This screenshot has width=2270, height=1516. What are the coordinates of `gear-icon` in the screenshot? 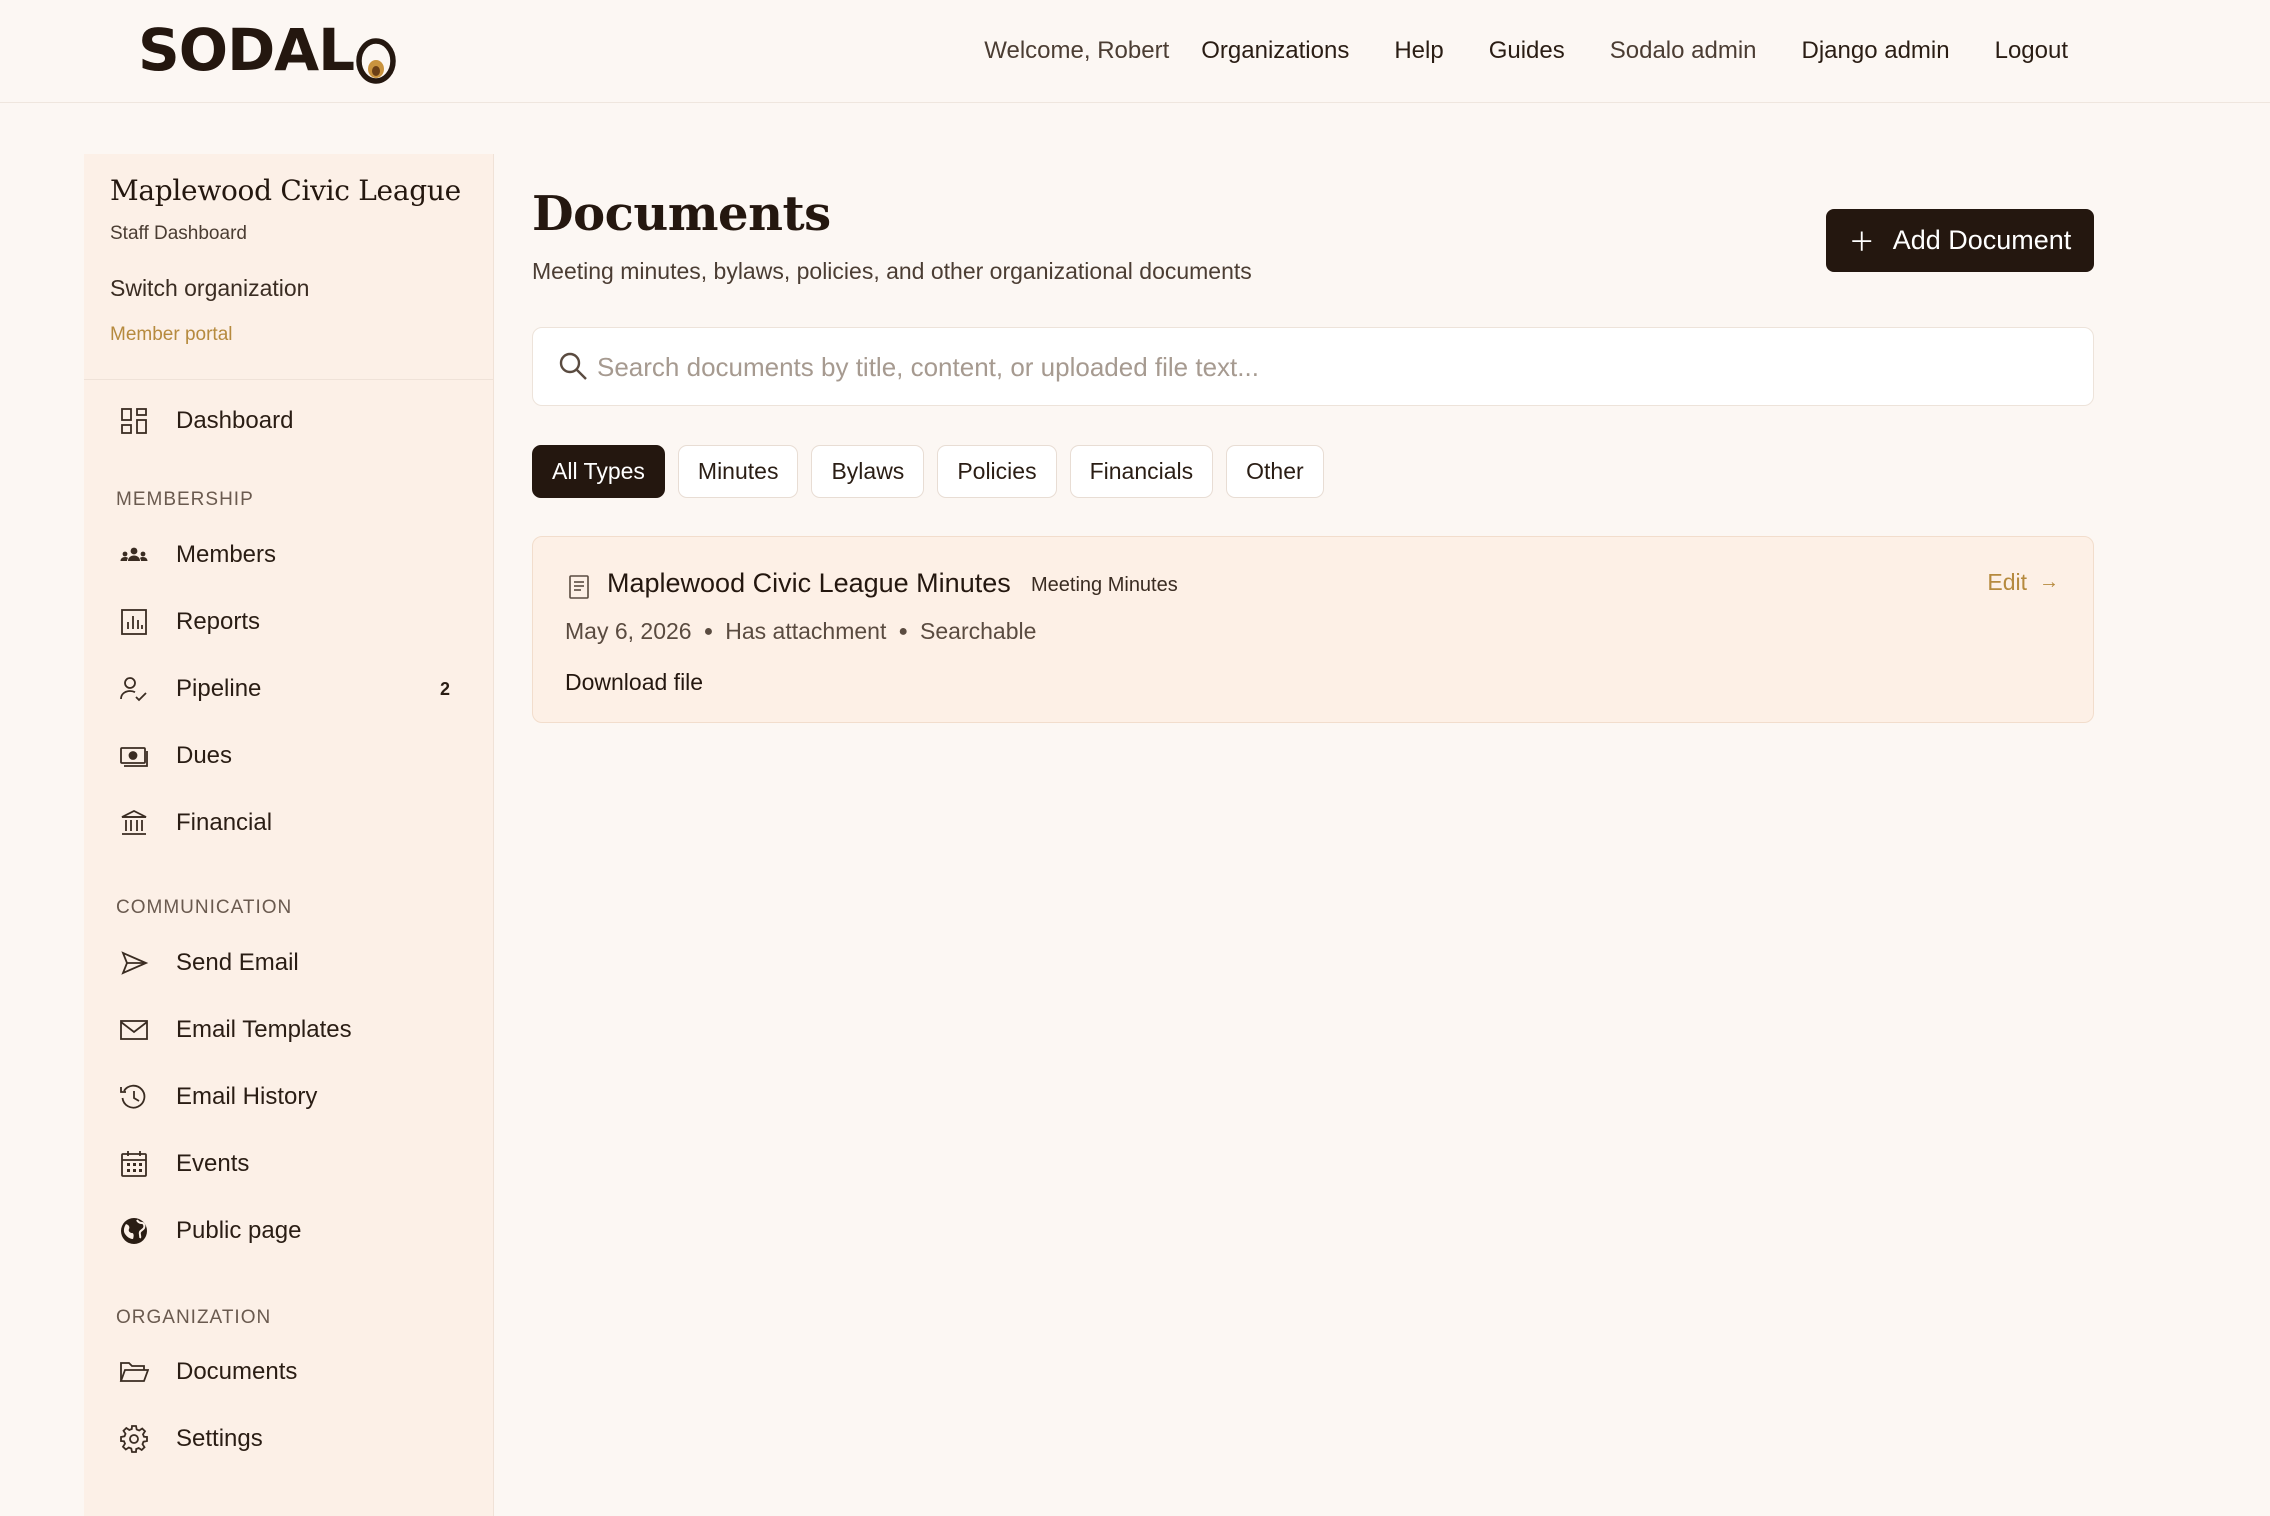 It's located at (134, 1439).